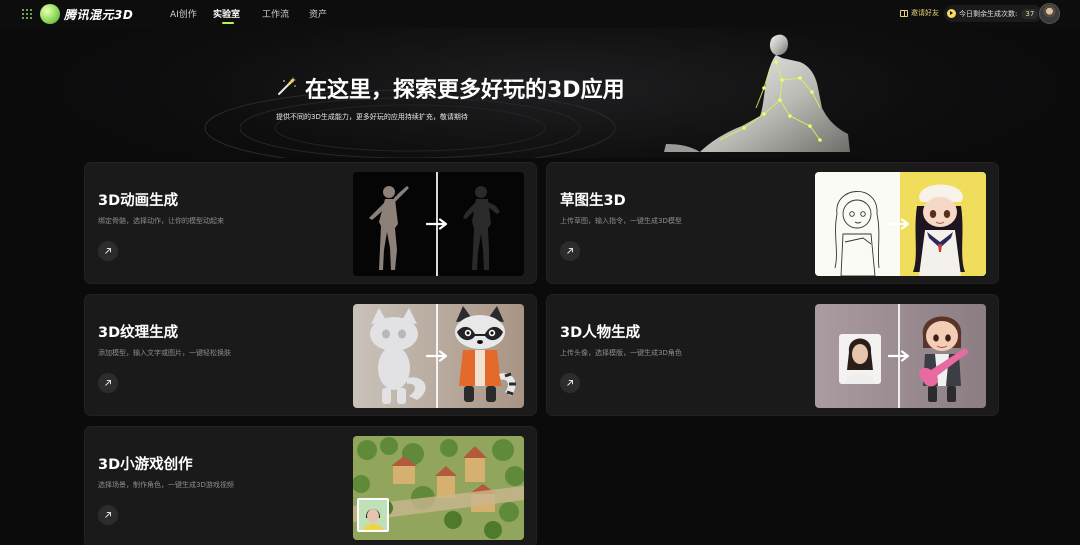 The width and height of the screenshot is (1080, 545). I want to click on generation-quota: 今日剩余生成次数: 37, so click(993, 13).